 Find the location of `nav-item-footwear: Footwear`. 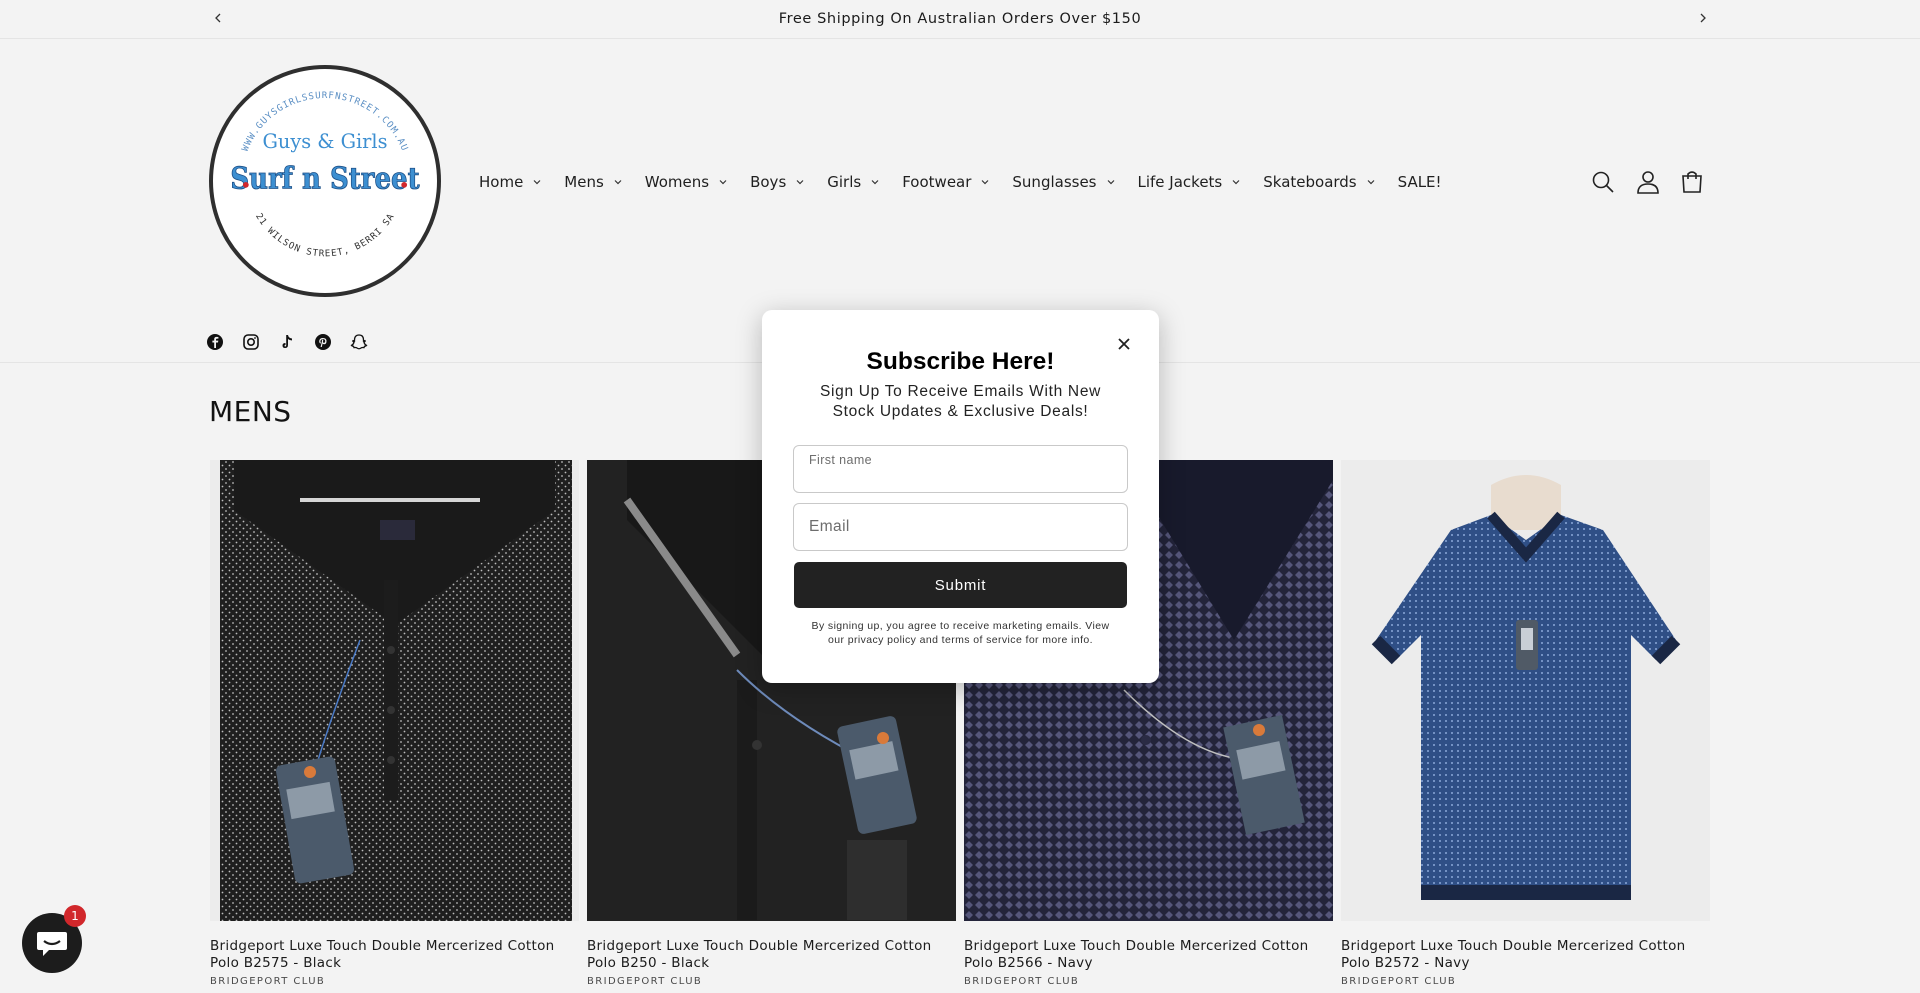

nav-item-footwear: Footwear is located at coordinates (946, 182).